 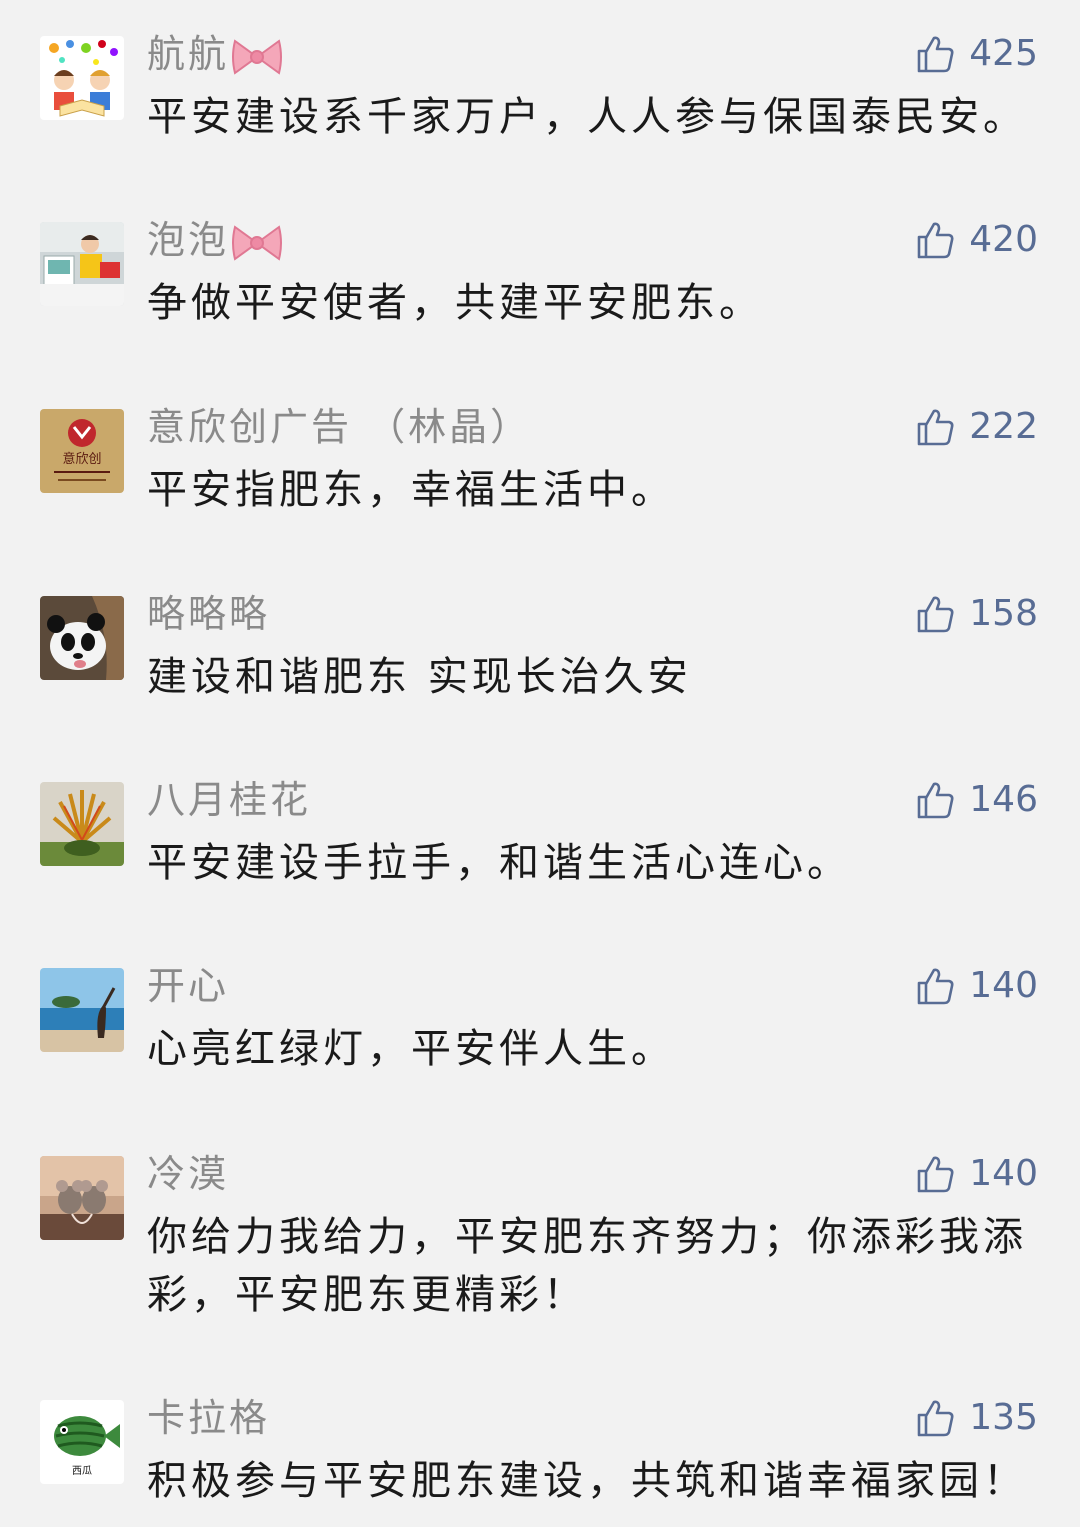 I want to click on mice-icon, so click(x=82, y=1198).